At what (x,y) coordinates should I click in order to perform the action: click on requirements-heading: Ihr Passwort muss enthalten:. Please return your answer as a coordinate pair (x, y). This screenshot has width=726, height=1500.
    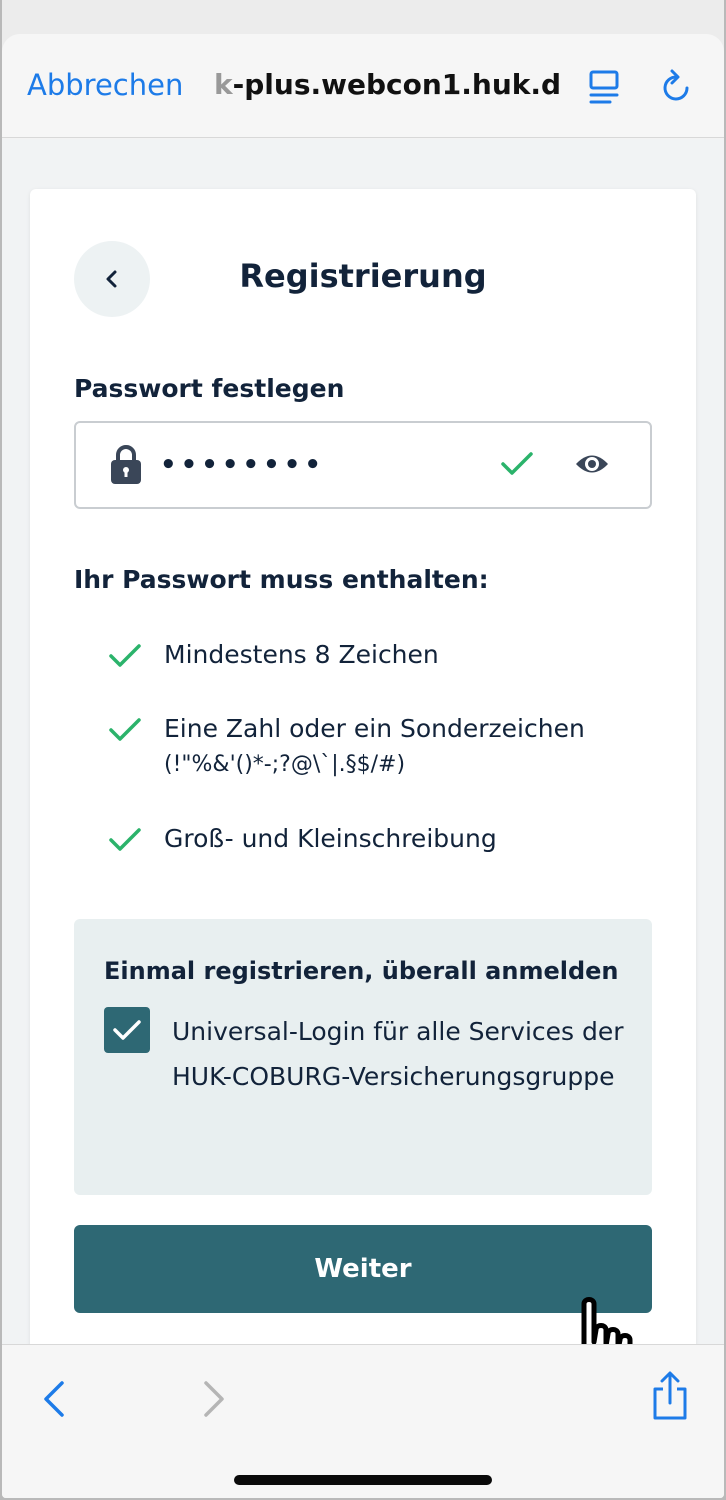
    Looking at the image, I should click on (281, 579).